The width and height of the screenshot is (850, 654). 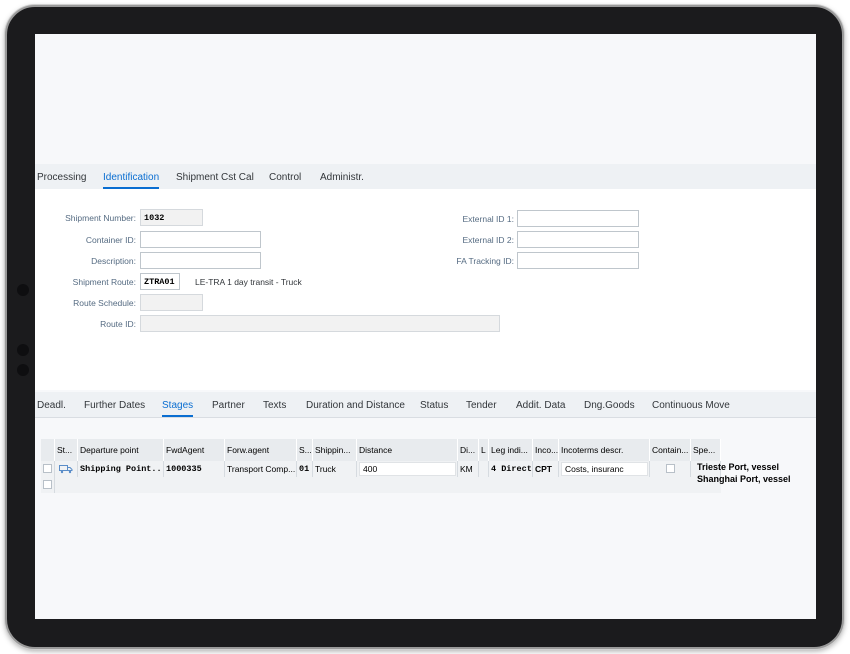 I want to click on description-field, so click(x=200, y=260).